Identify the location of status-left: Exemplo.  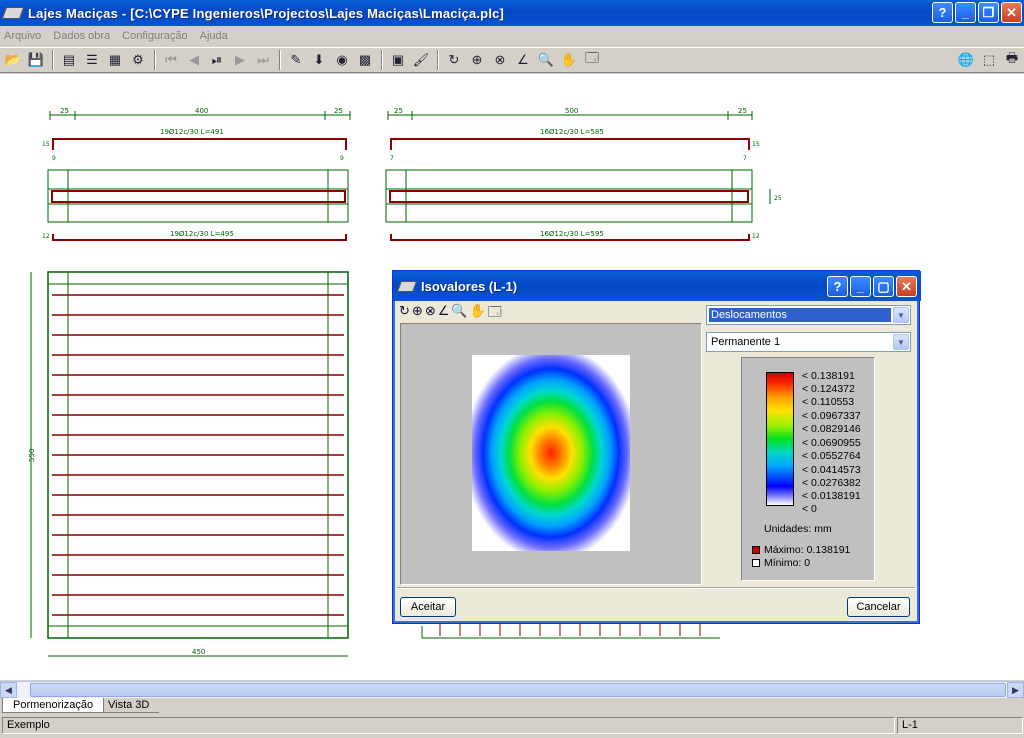
(448, 725).